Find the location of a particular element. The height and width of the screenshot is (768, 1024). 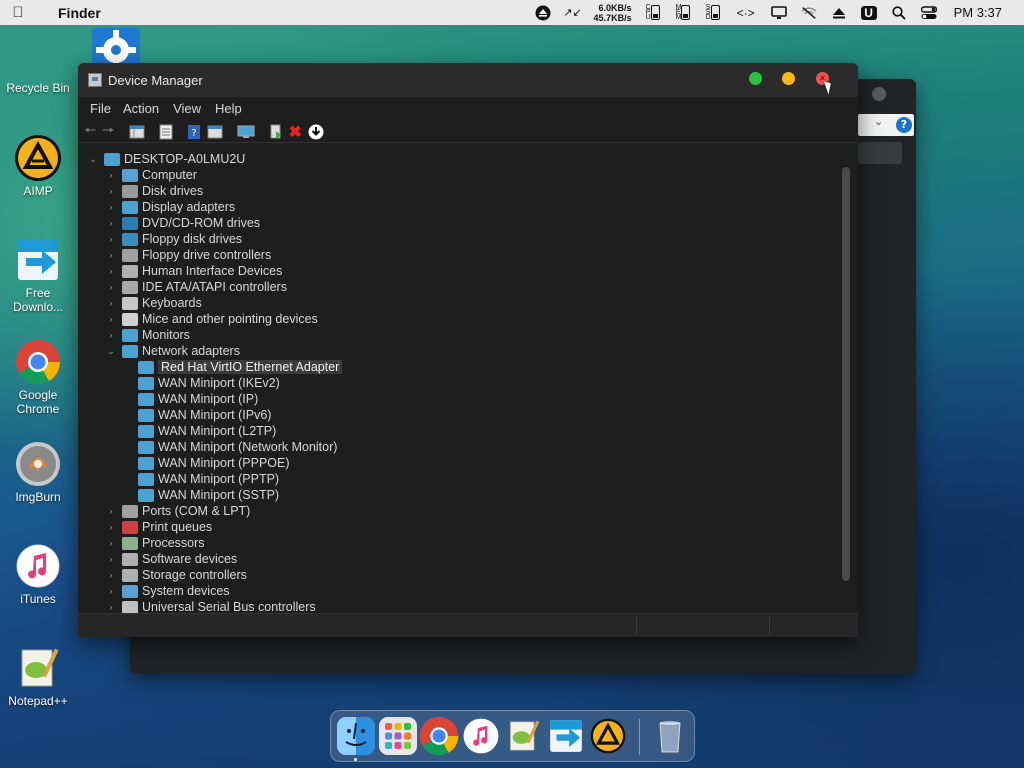

search-icon is located at coordinates (899, 12).